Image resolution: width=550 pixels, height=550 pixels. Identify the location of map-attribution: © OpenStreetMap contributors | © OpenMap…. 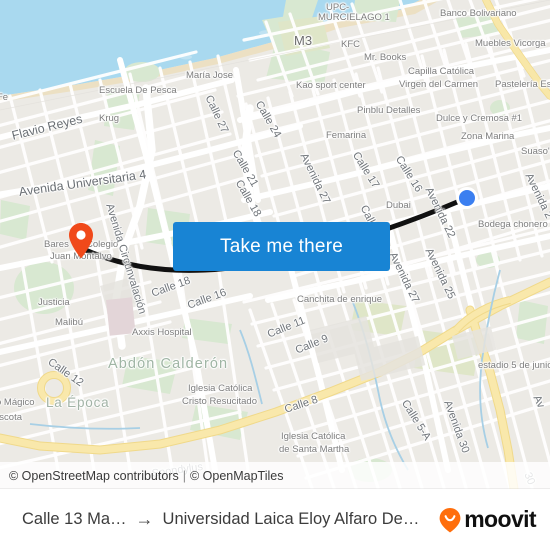
(275, 475).